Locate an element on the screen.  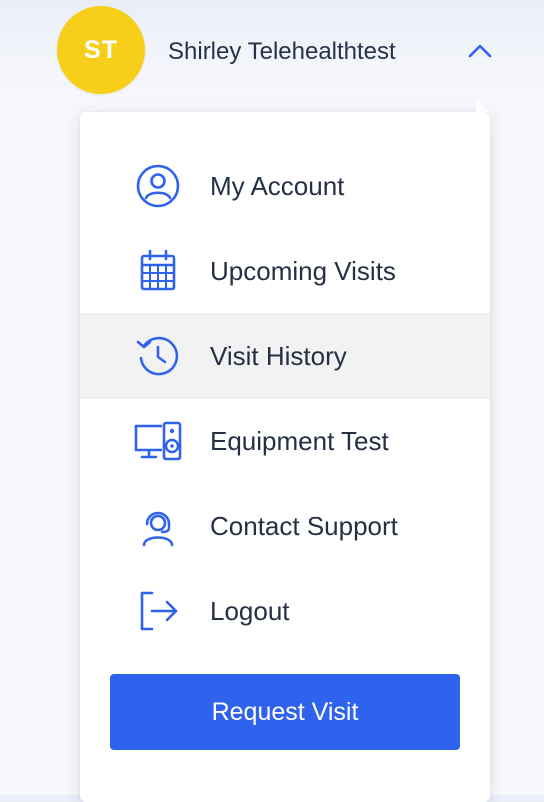
menu-item-visit-history: Visit History is located at coordinates (285, 356).